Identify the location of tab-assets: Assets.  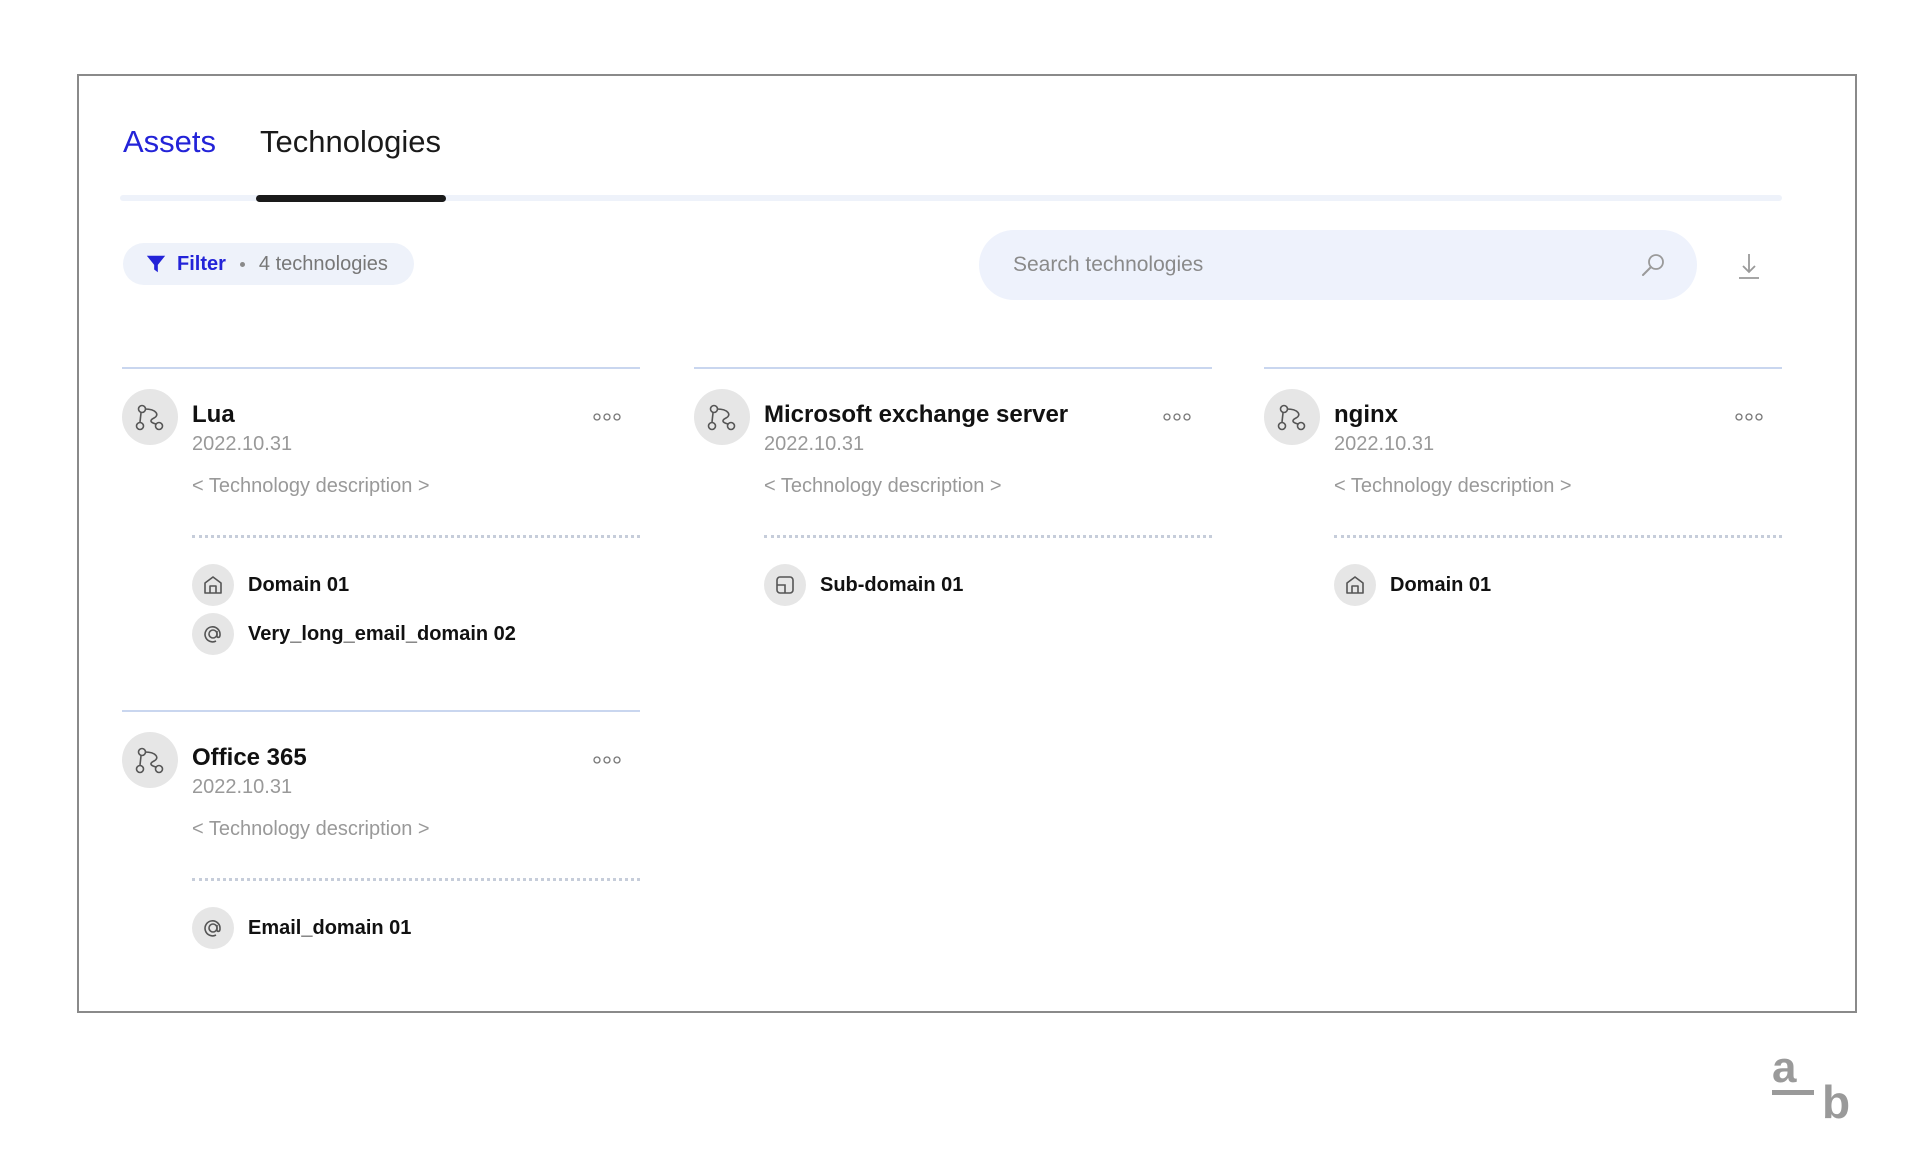
(169, 142).